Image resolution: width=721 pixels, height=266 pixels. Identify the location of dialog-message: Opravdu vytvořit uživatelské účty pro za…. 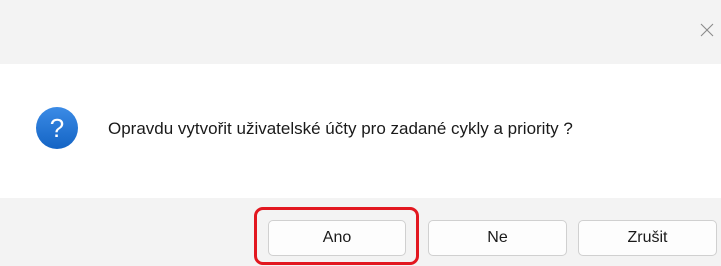
(340, 128).